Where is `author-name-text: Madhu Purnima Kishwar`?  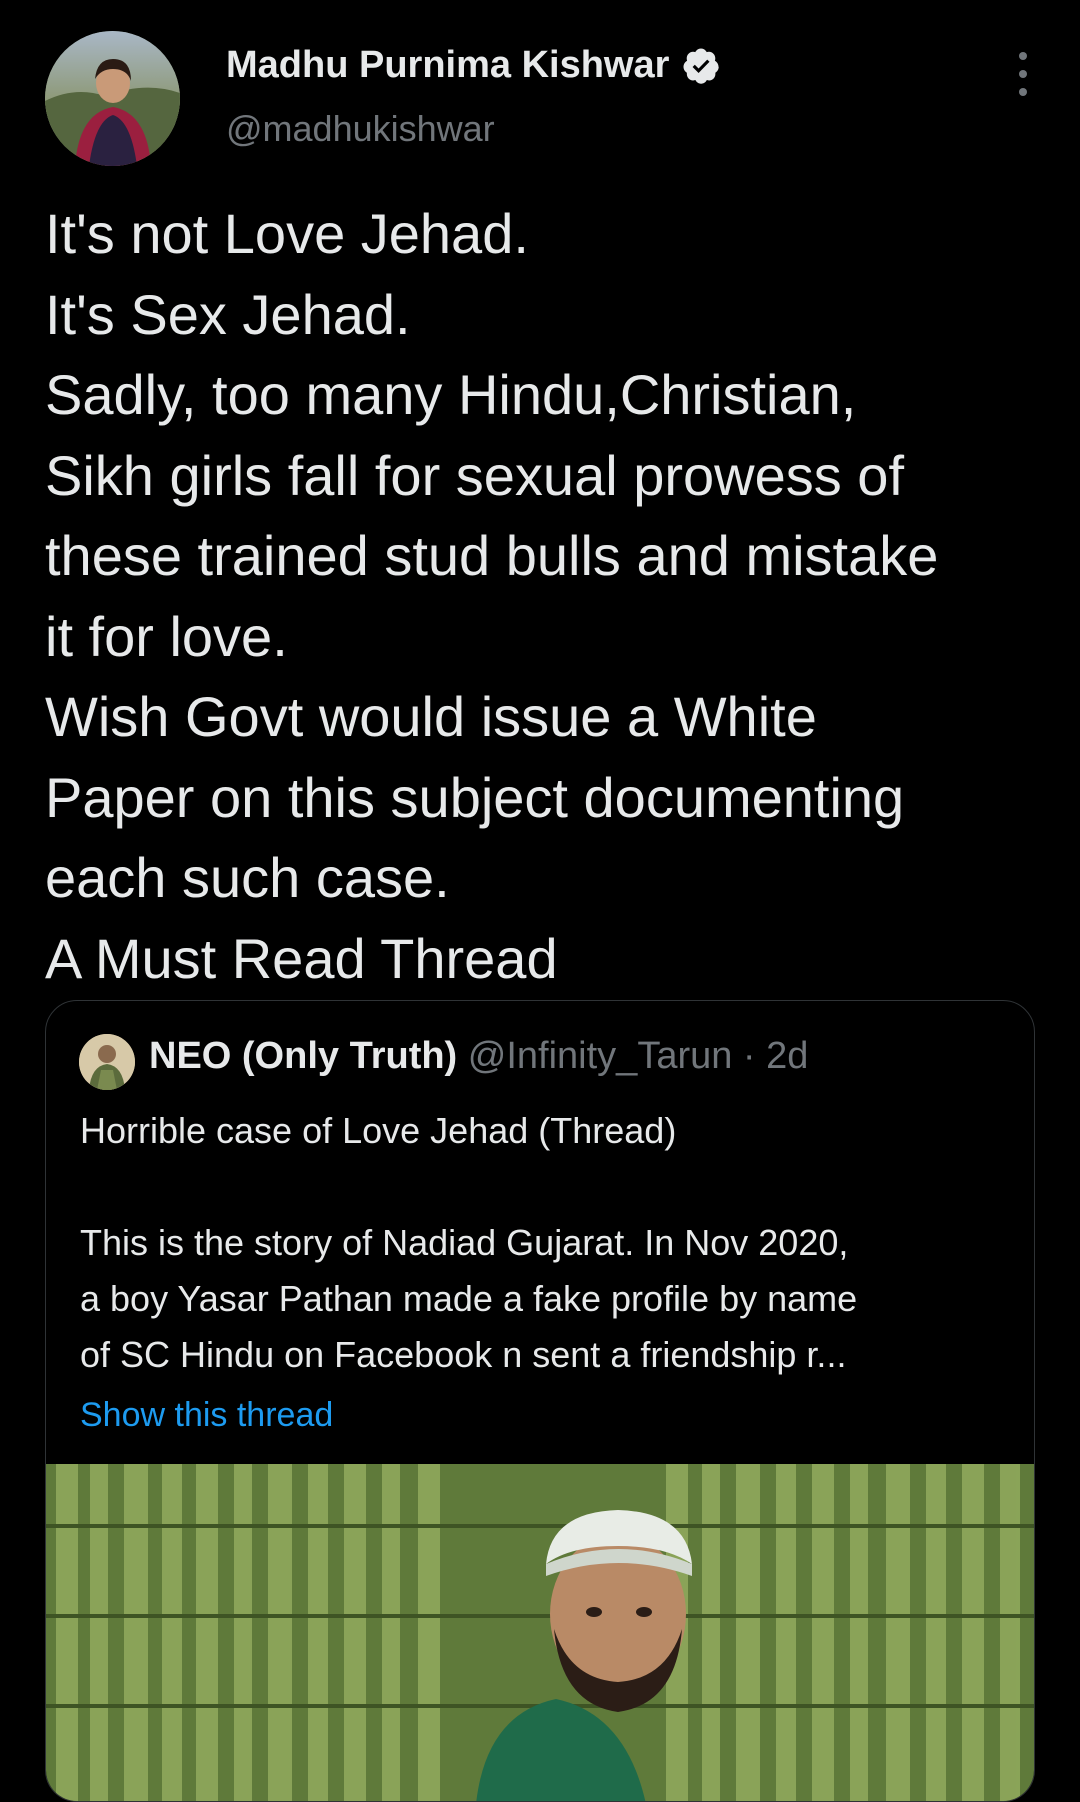
author-name-text: Madhu Purnima Kishwar is located at coordinates (448, 65).